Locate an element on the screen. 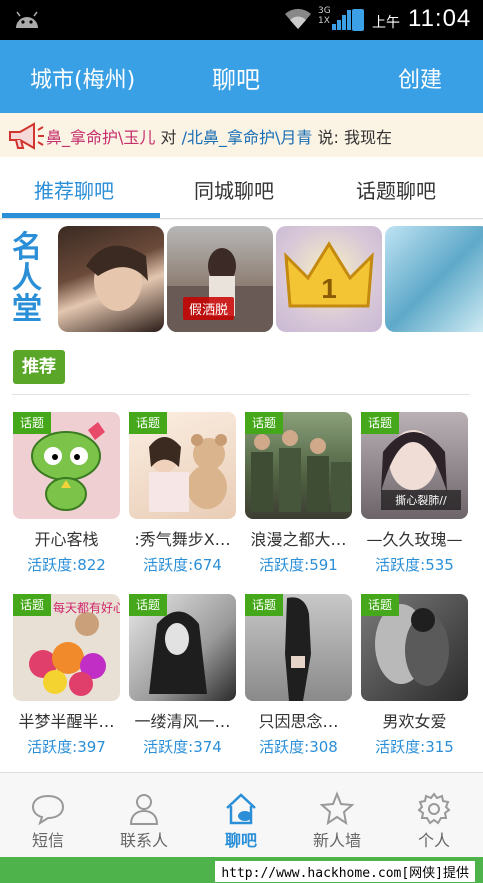  hall-label: 名人堂 is located at coordinates (27, 278).